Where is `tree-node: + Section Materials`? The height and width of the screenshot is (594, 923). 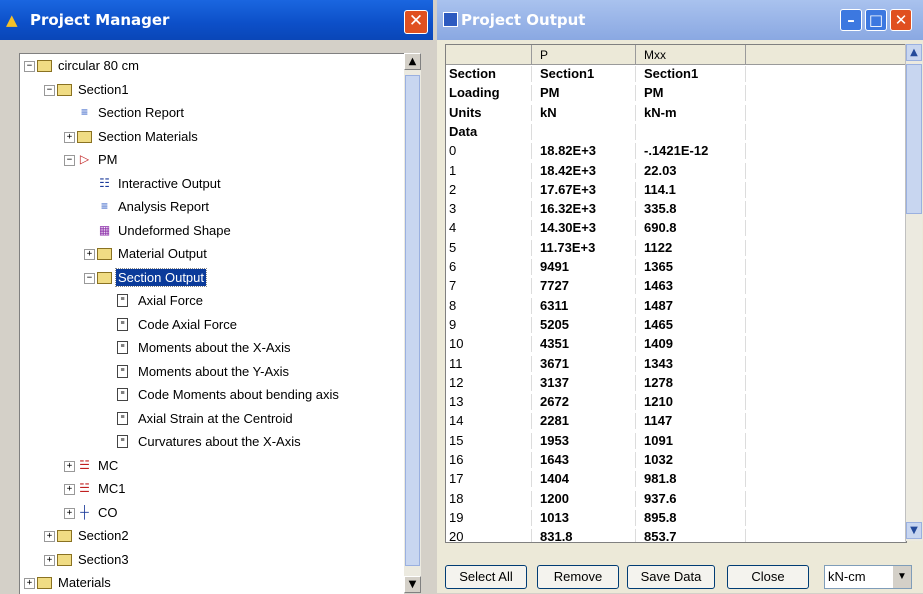 tree-node: + Section Materials is located at coordinates (212, 138).